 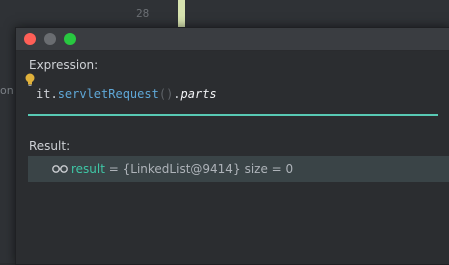 I want to click on expression-token-property: parts, so click(x=198, y=94).